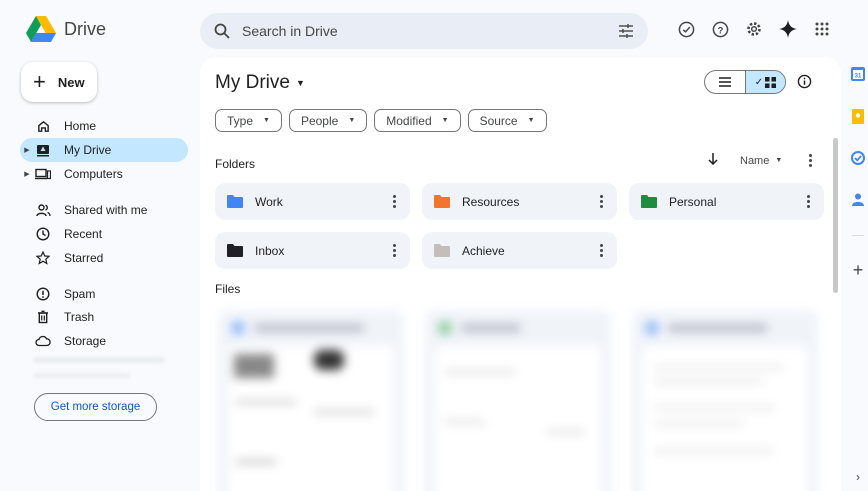 This screenshot has height=491, width=868. I want to click on folder-card-achieve: Achieve, so click(519, 250).